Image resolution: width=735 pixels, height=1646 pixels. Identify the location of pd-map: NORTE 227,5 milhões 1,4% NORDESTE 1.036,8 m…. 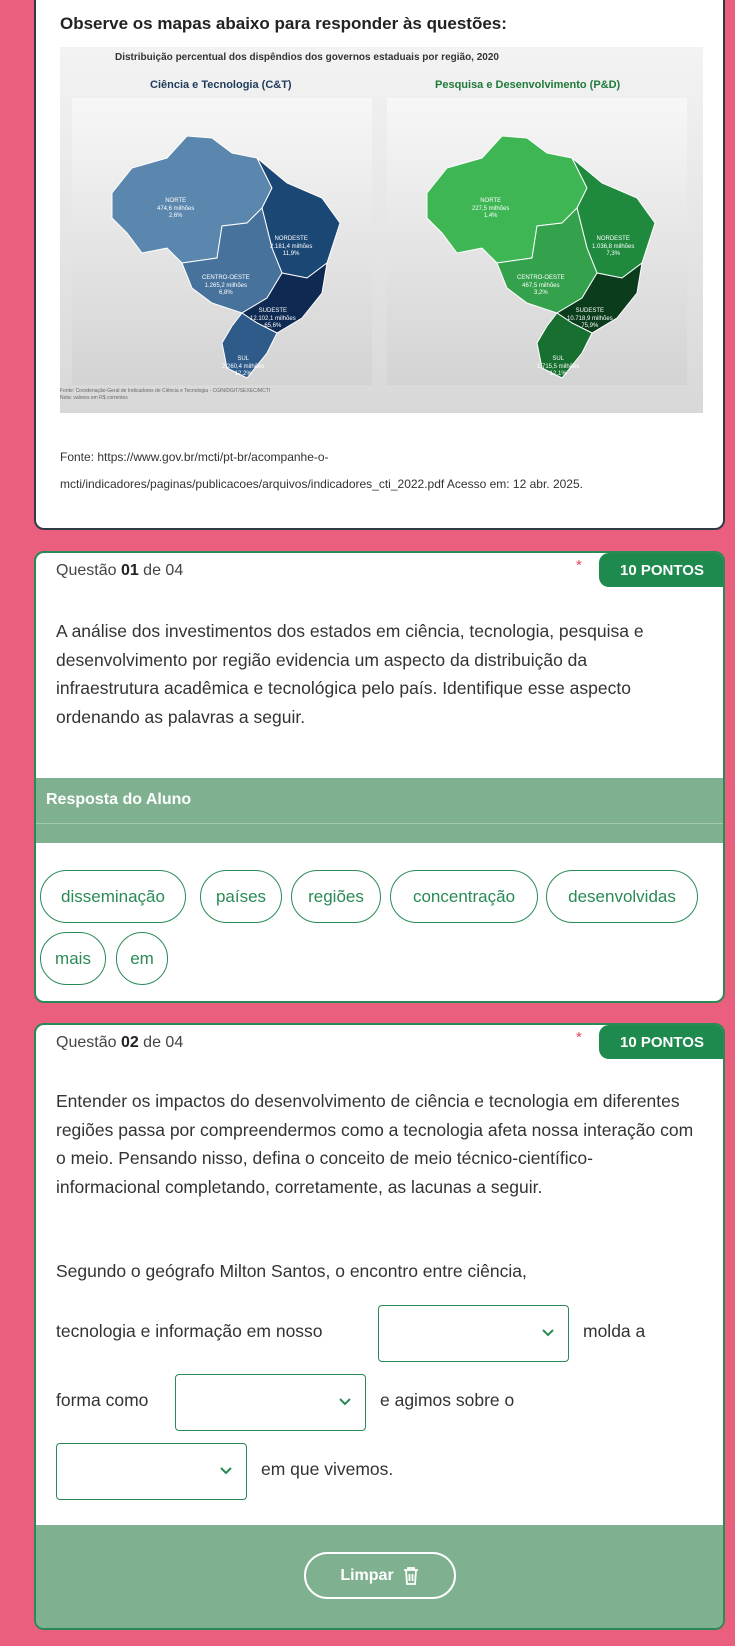
(537, 241).